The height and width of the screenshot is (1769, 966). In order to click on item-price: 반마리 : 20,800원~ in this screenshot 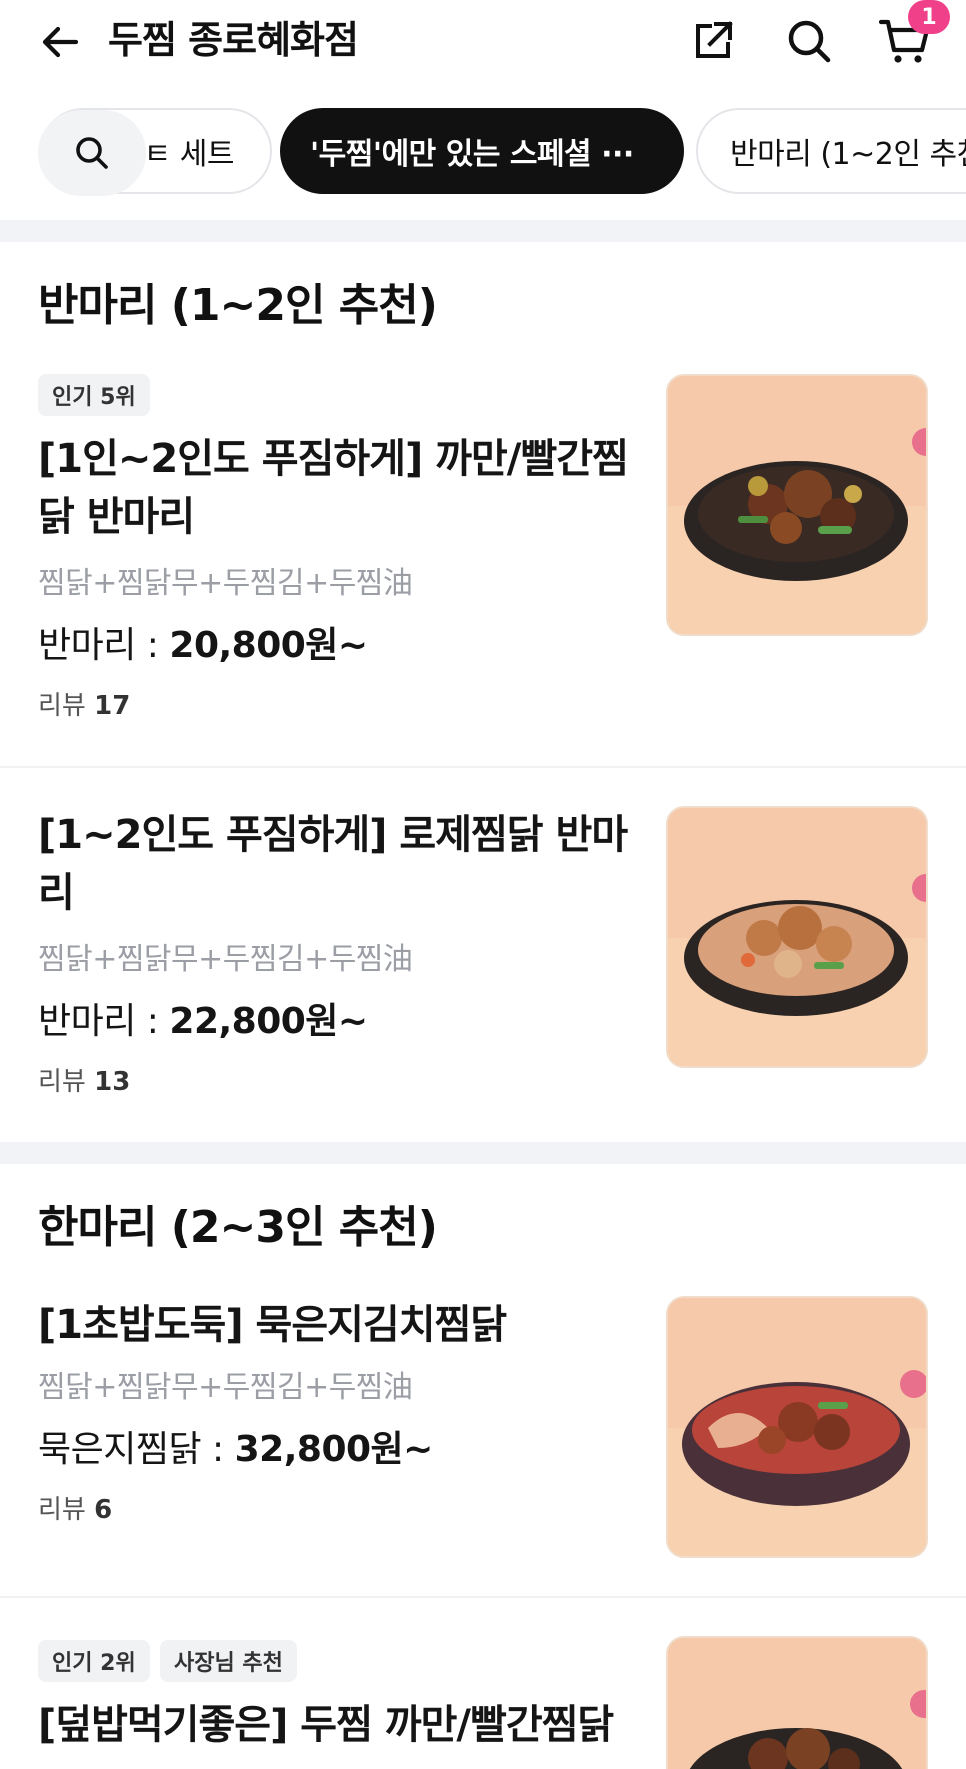, I will do `click(203, 646)`.